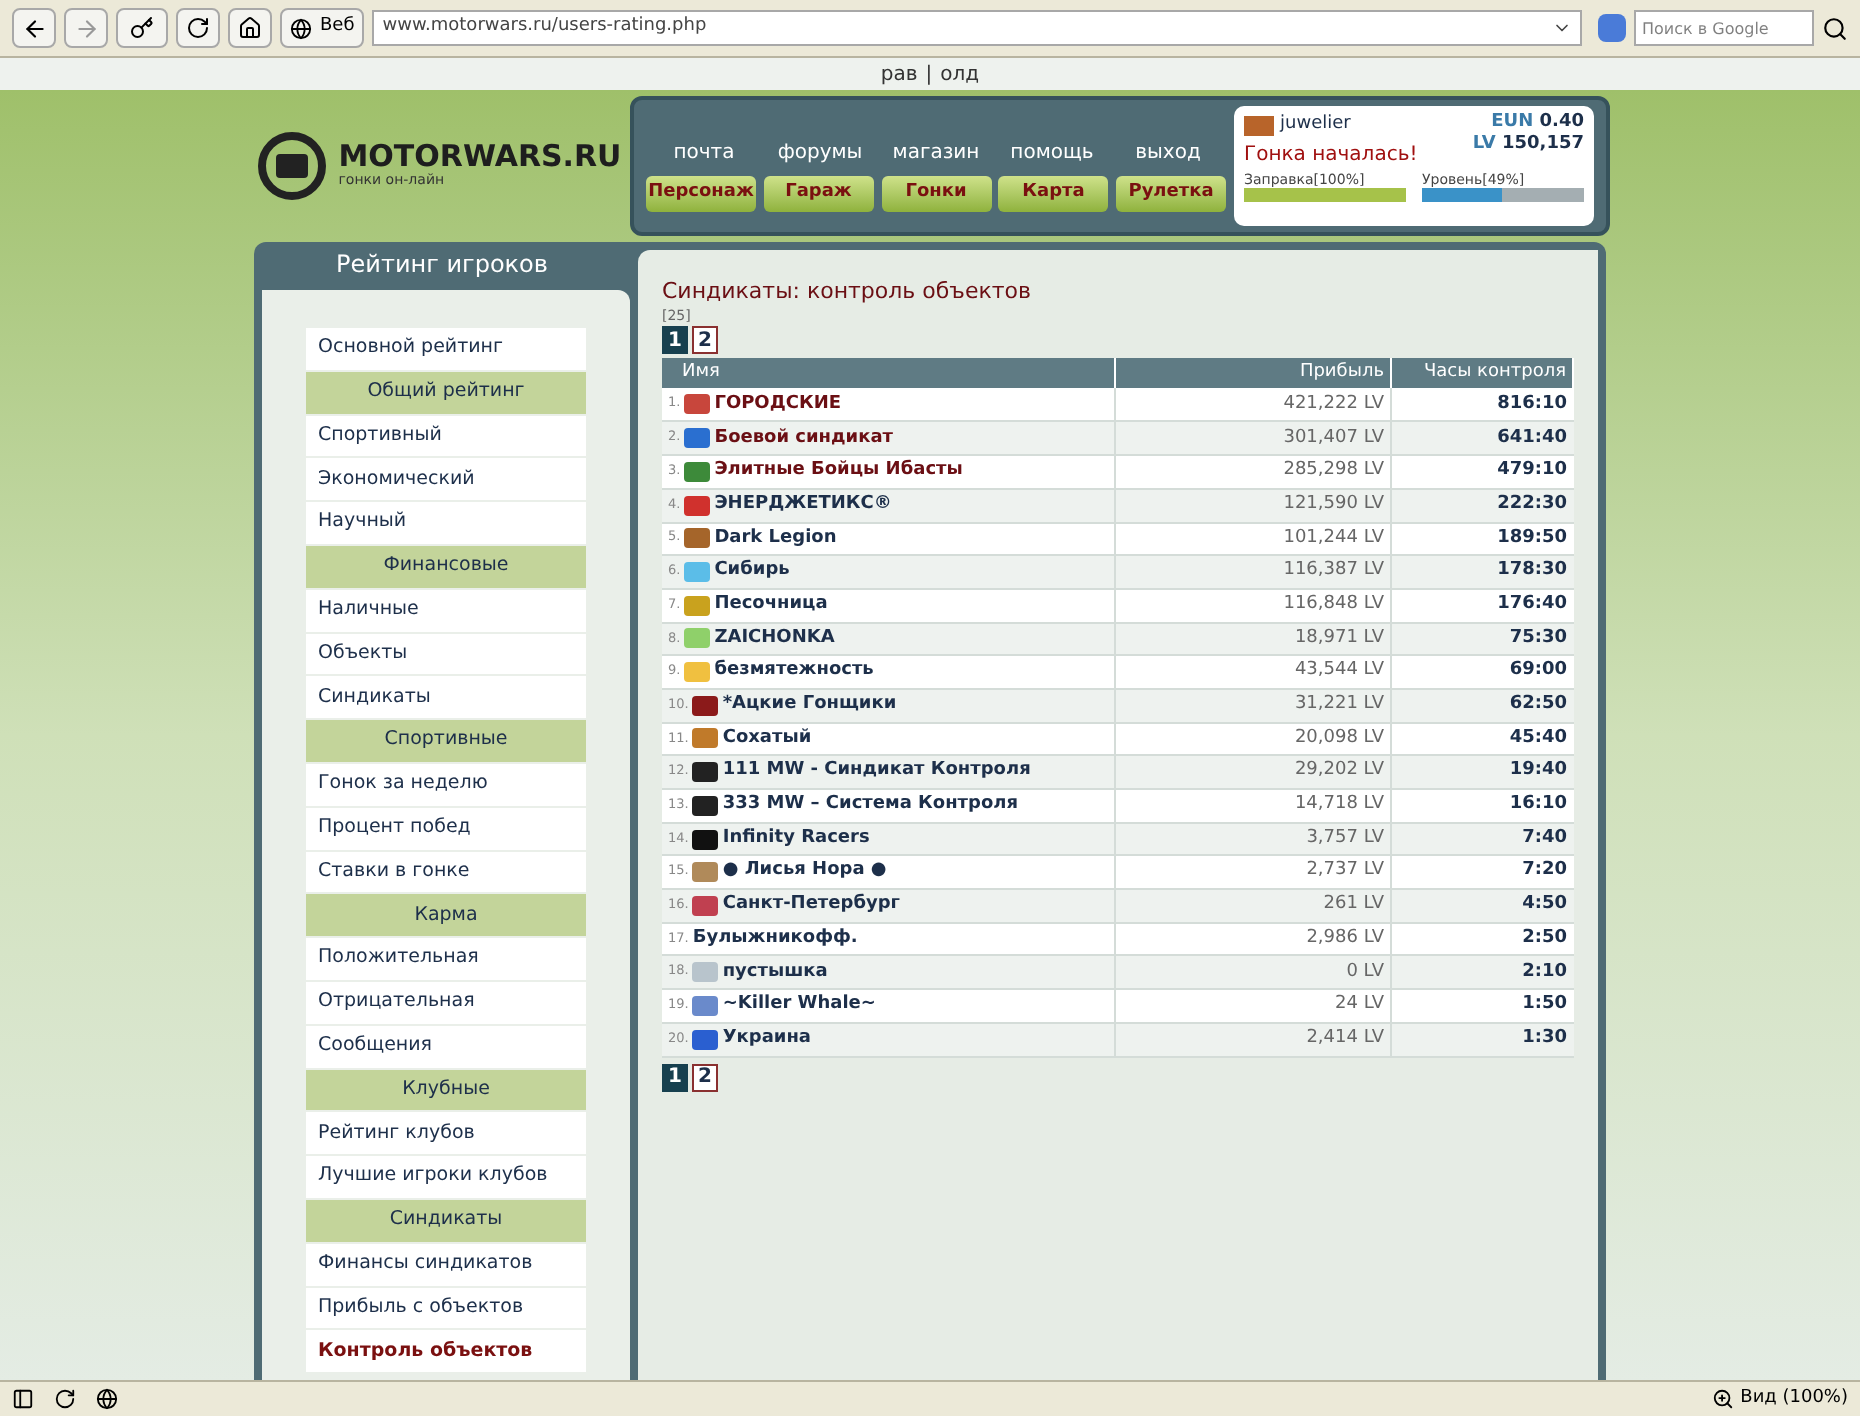 The width and height of the screenshot is (1860, 1416). I want to click on sidebar-item: Научный, so click(446, 523).